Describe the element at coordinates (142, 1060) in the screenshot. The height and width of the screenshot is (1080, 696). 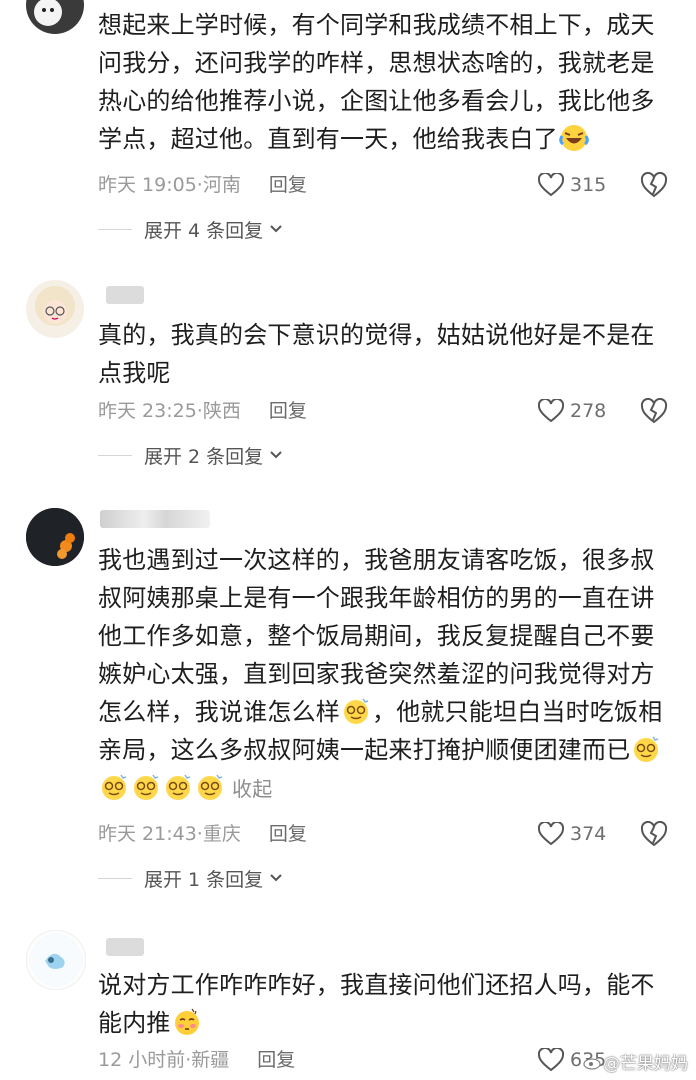
I see `comment-time: 12 小时前` at that location.